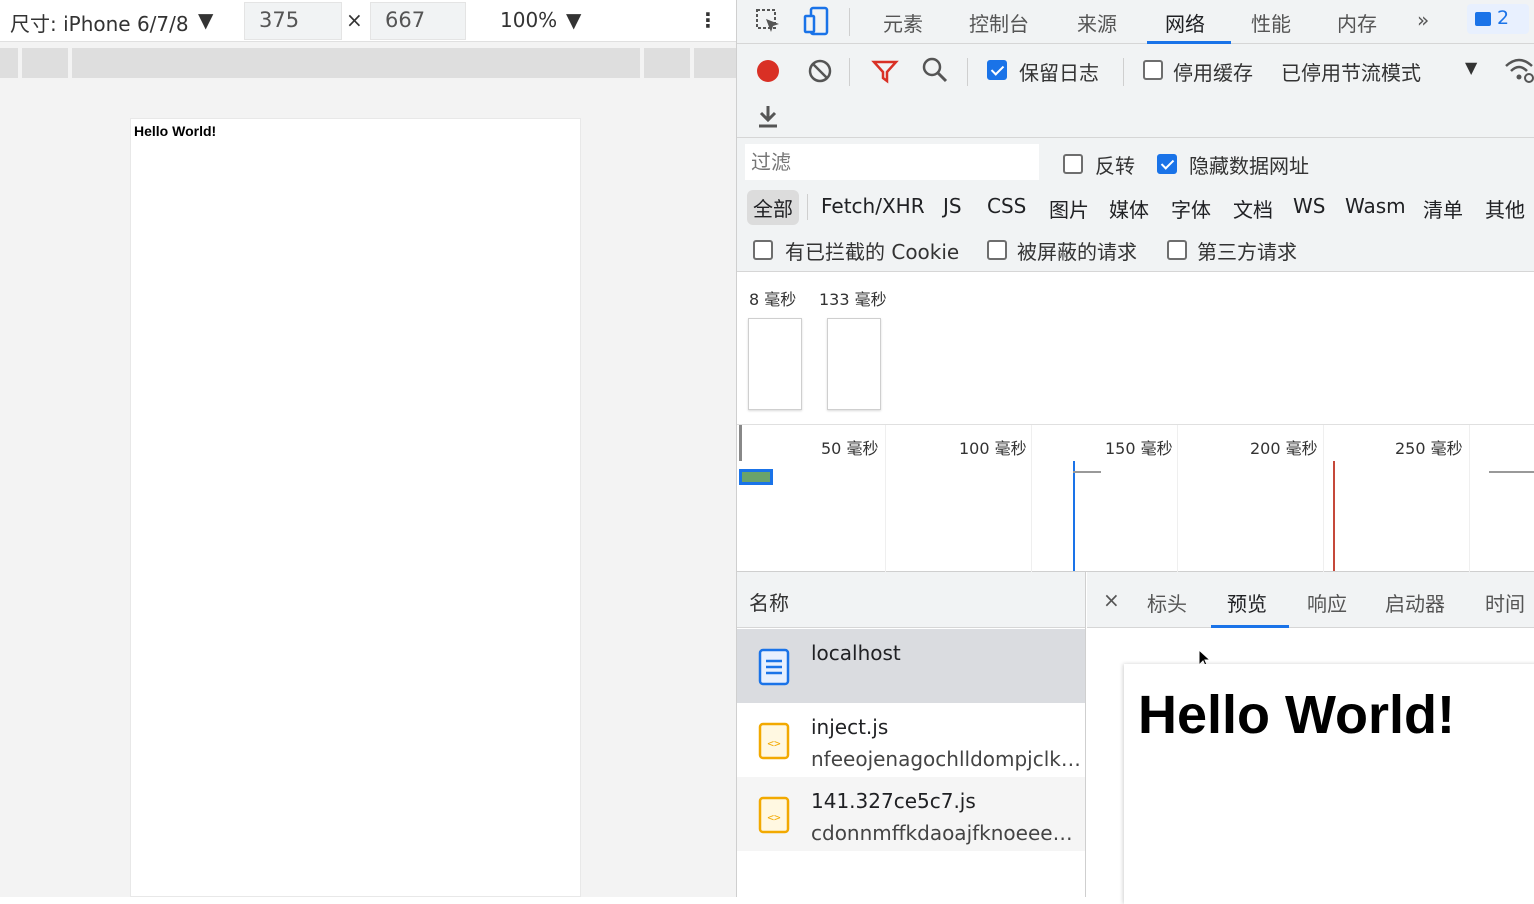 This screenshot has height=904, width=1534. What do you see at coordinates (768, 21) in the screenshot?
I see `inspect-element-icon` at bounding box center [768, 21].